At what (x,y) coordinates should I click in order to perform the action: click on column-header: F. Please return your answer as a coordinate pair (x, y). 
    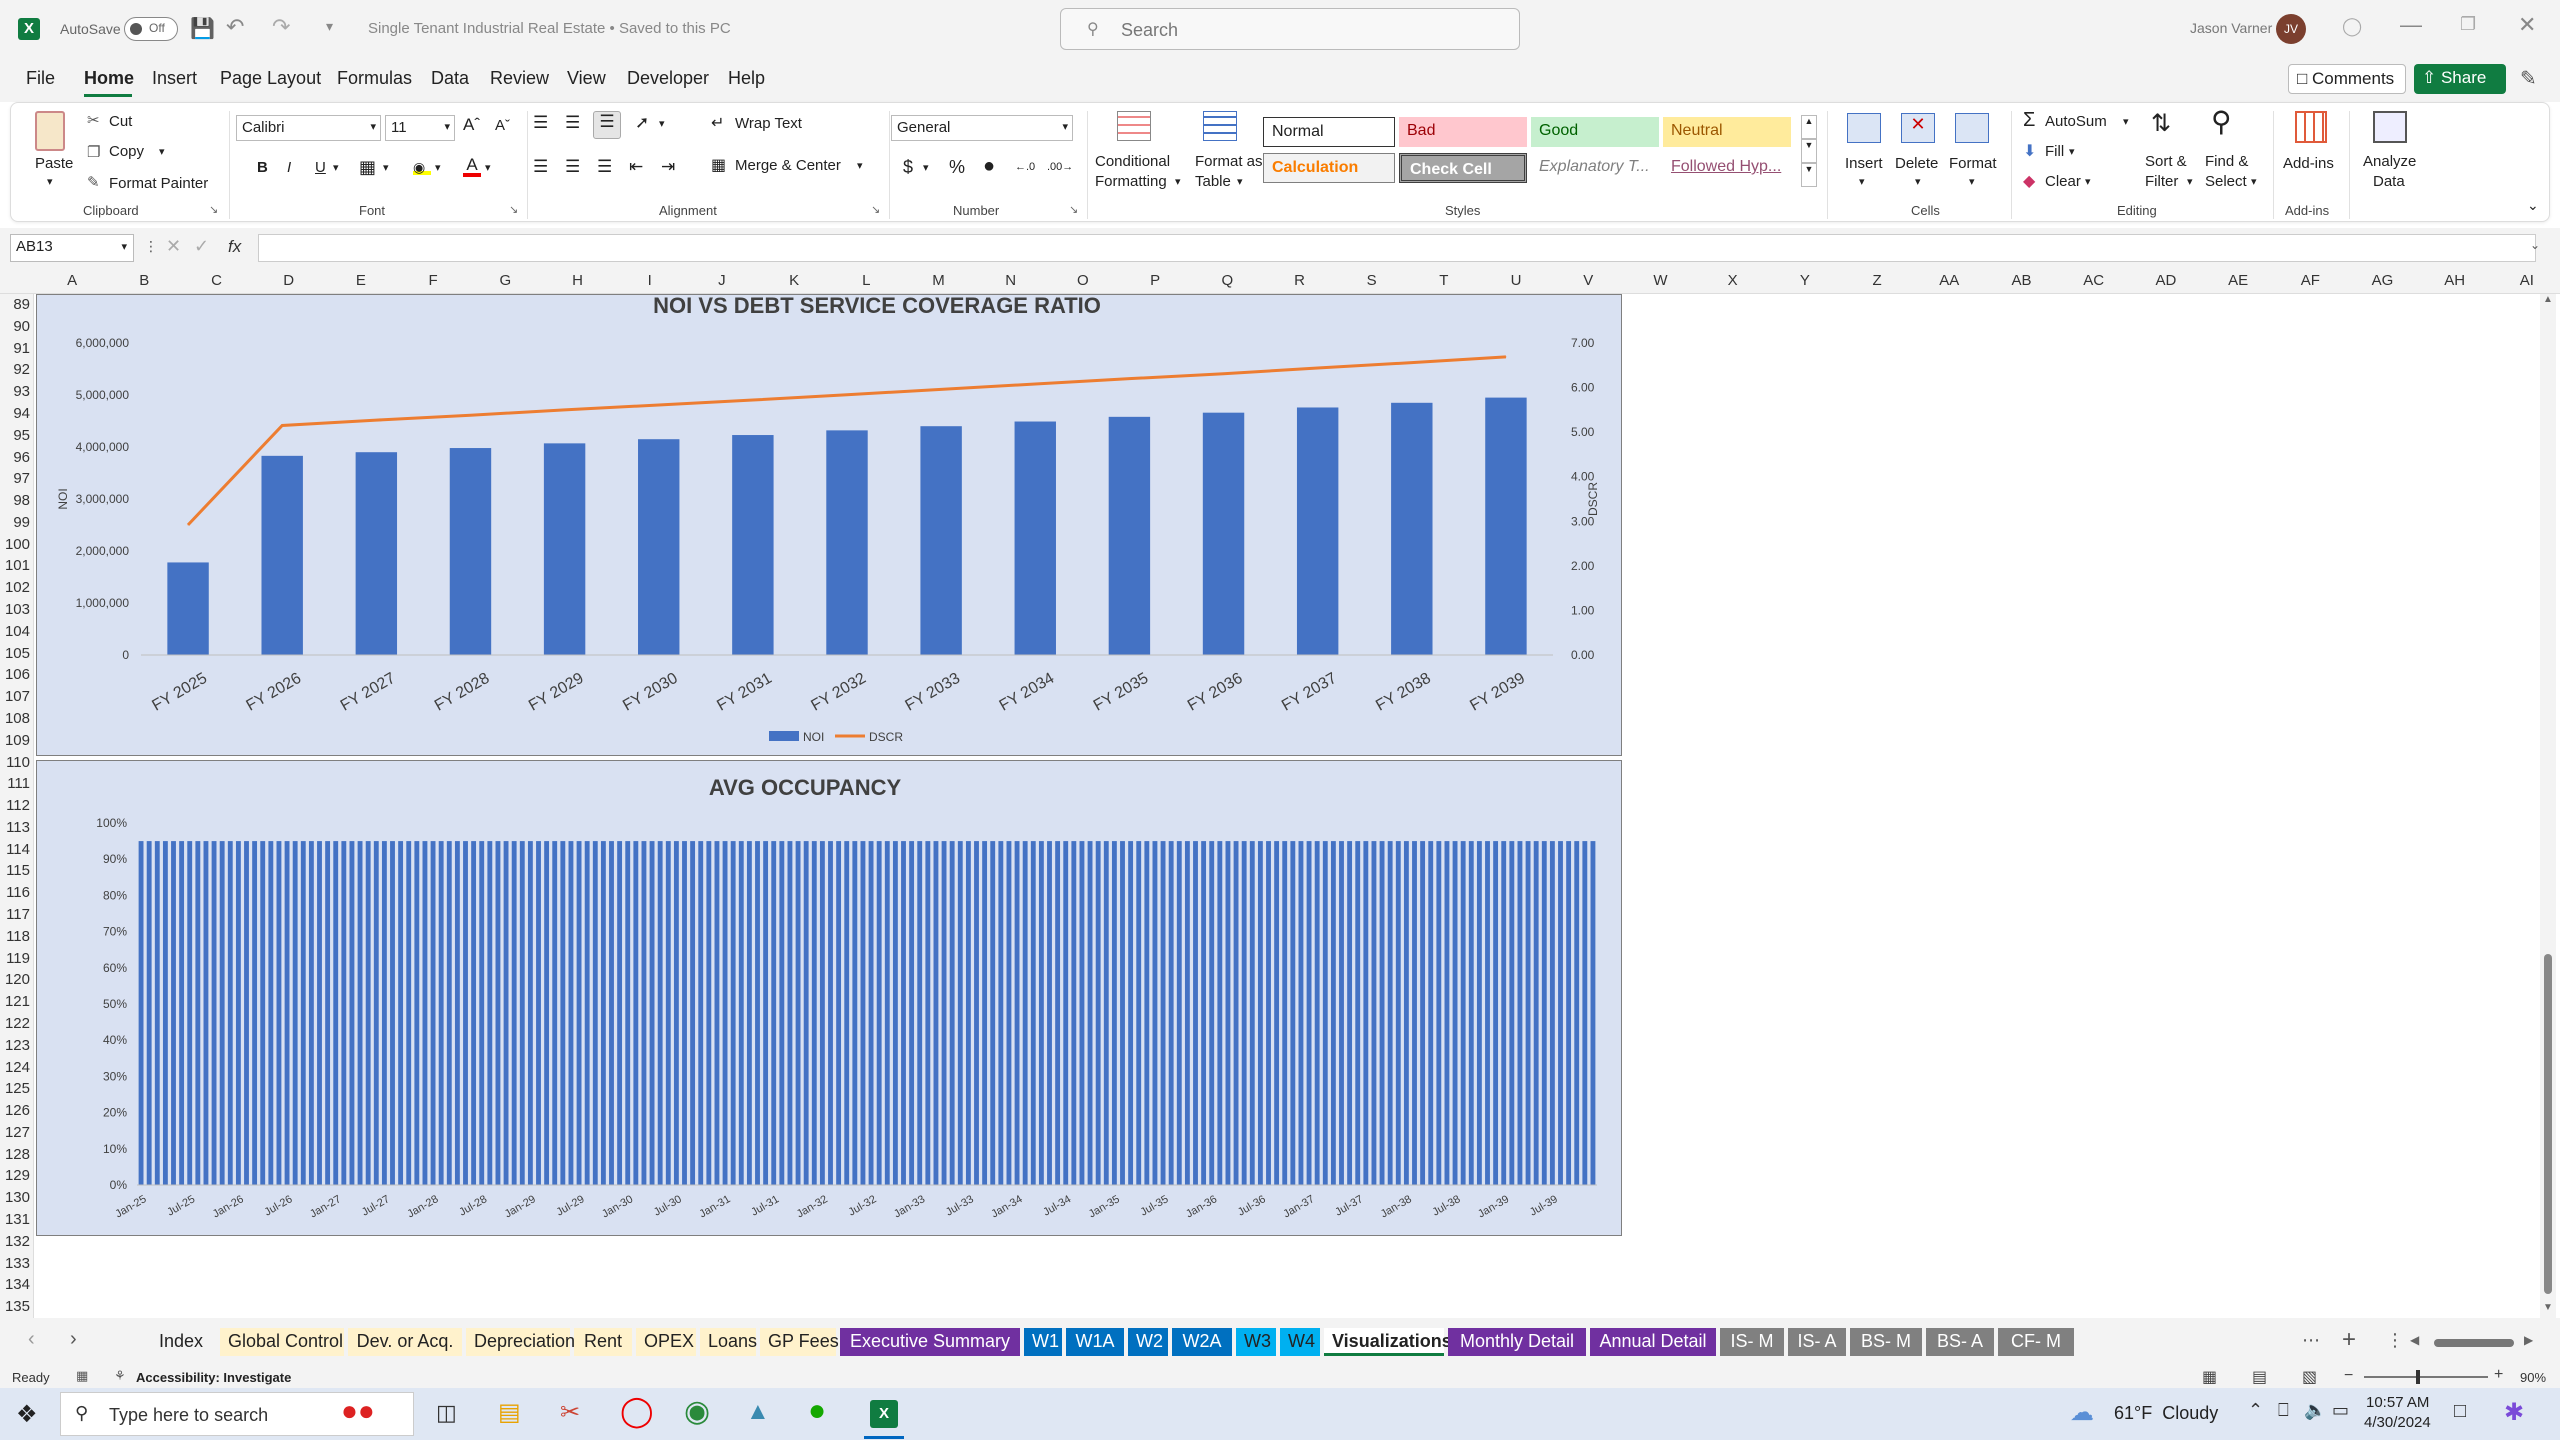
    Looking at the image, I should click on (433, 280).